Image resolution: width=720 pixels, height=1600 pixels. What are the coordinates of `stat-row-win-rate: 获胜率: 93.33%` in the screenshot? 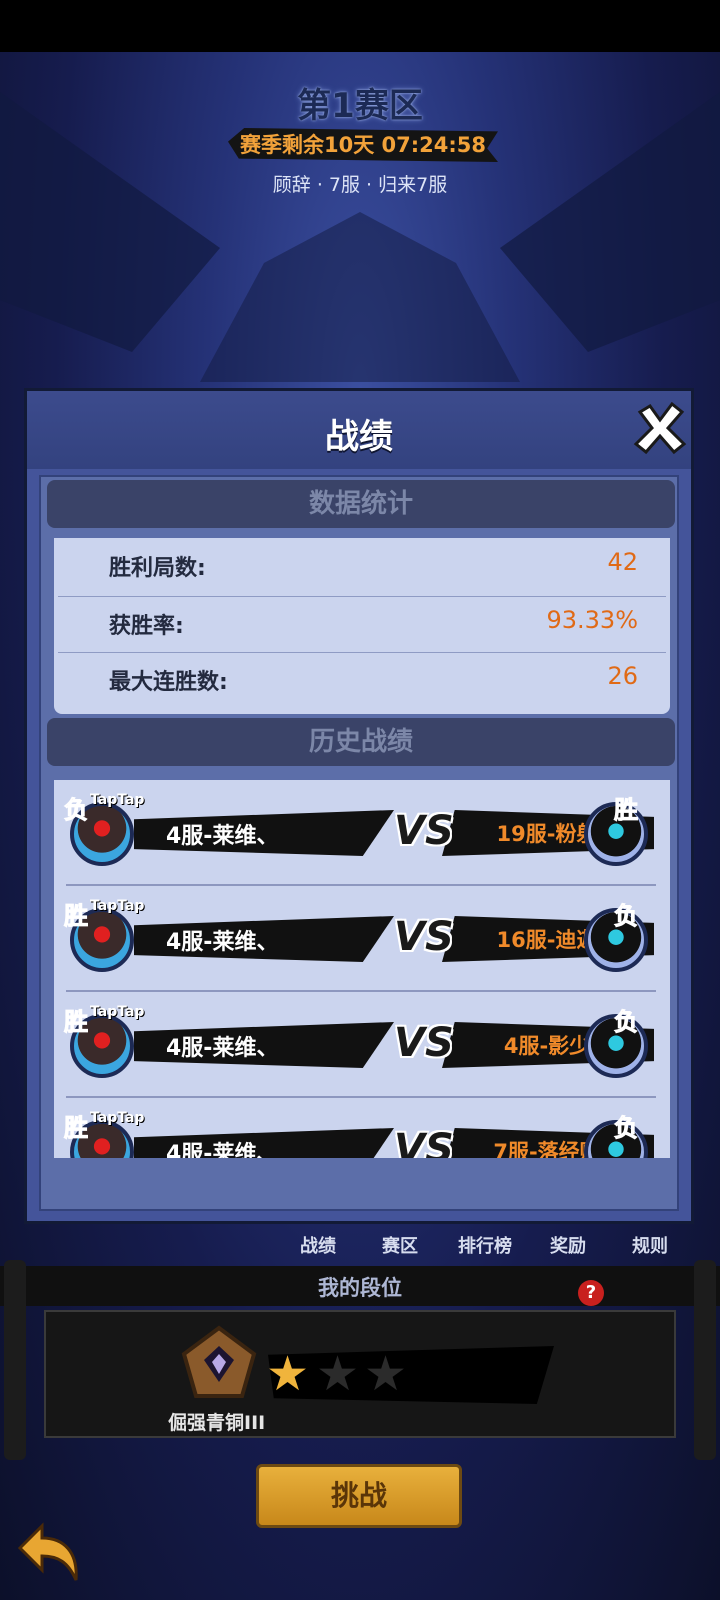 It's located at (362, 622).